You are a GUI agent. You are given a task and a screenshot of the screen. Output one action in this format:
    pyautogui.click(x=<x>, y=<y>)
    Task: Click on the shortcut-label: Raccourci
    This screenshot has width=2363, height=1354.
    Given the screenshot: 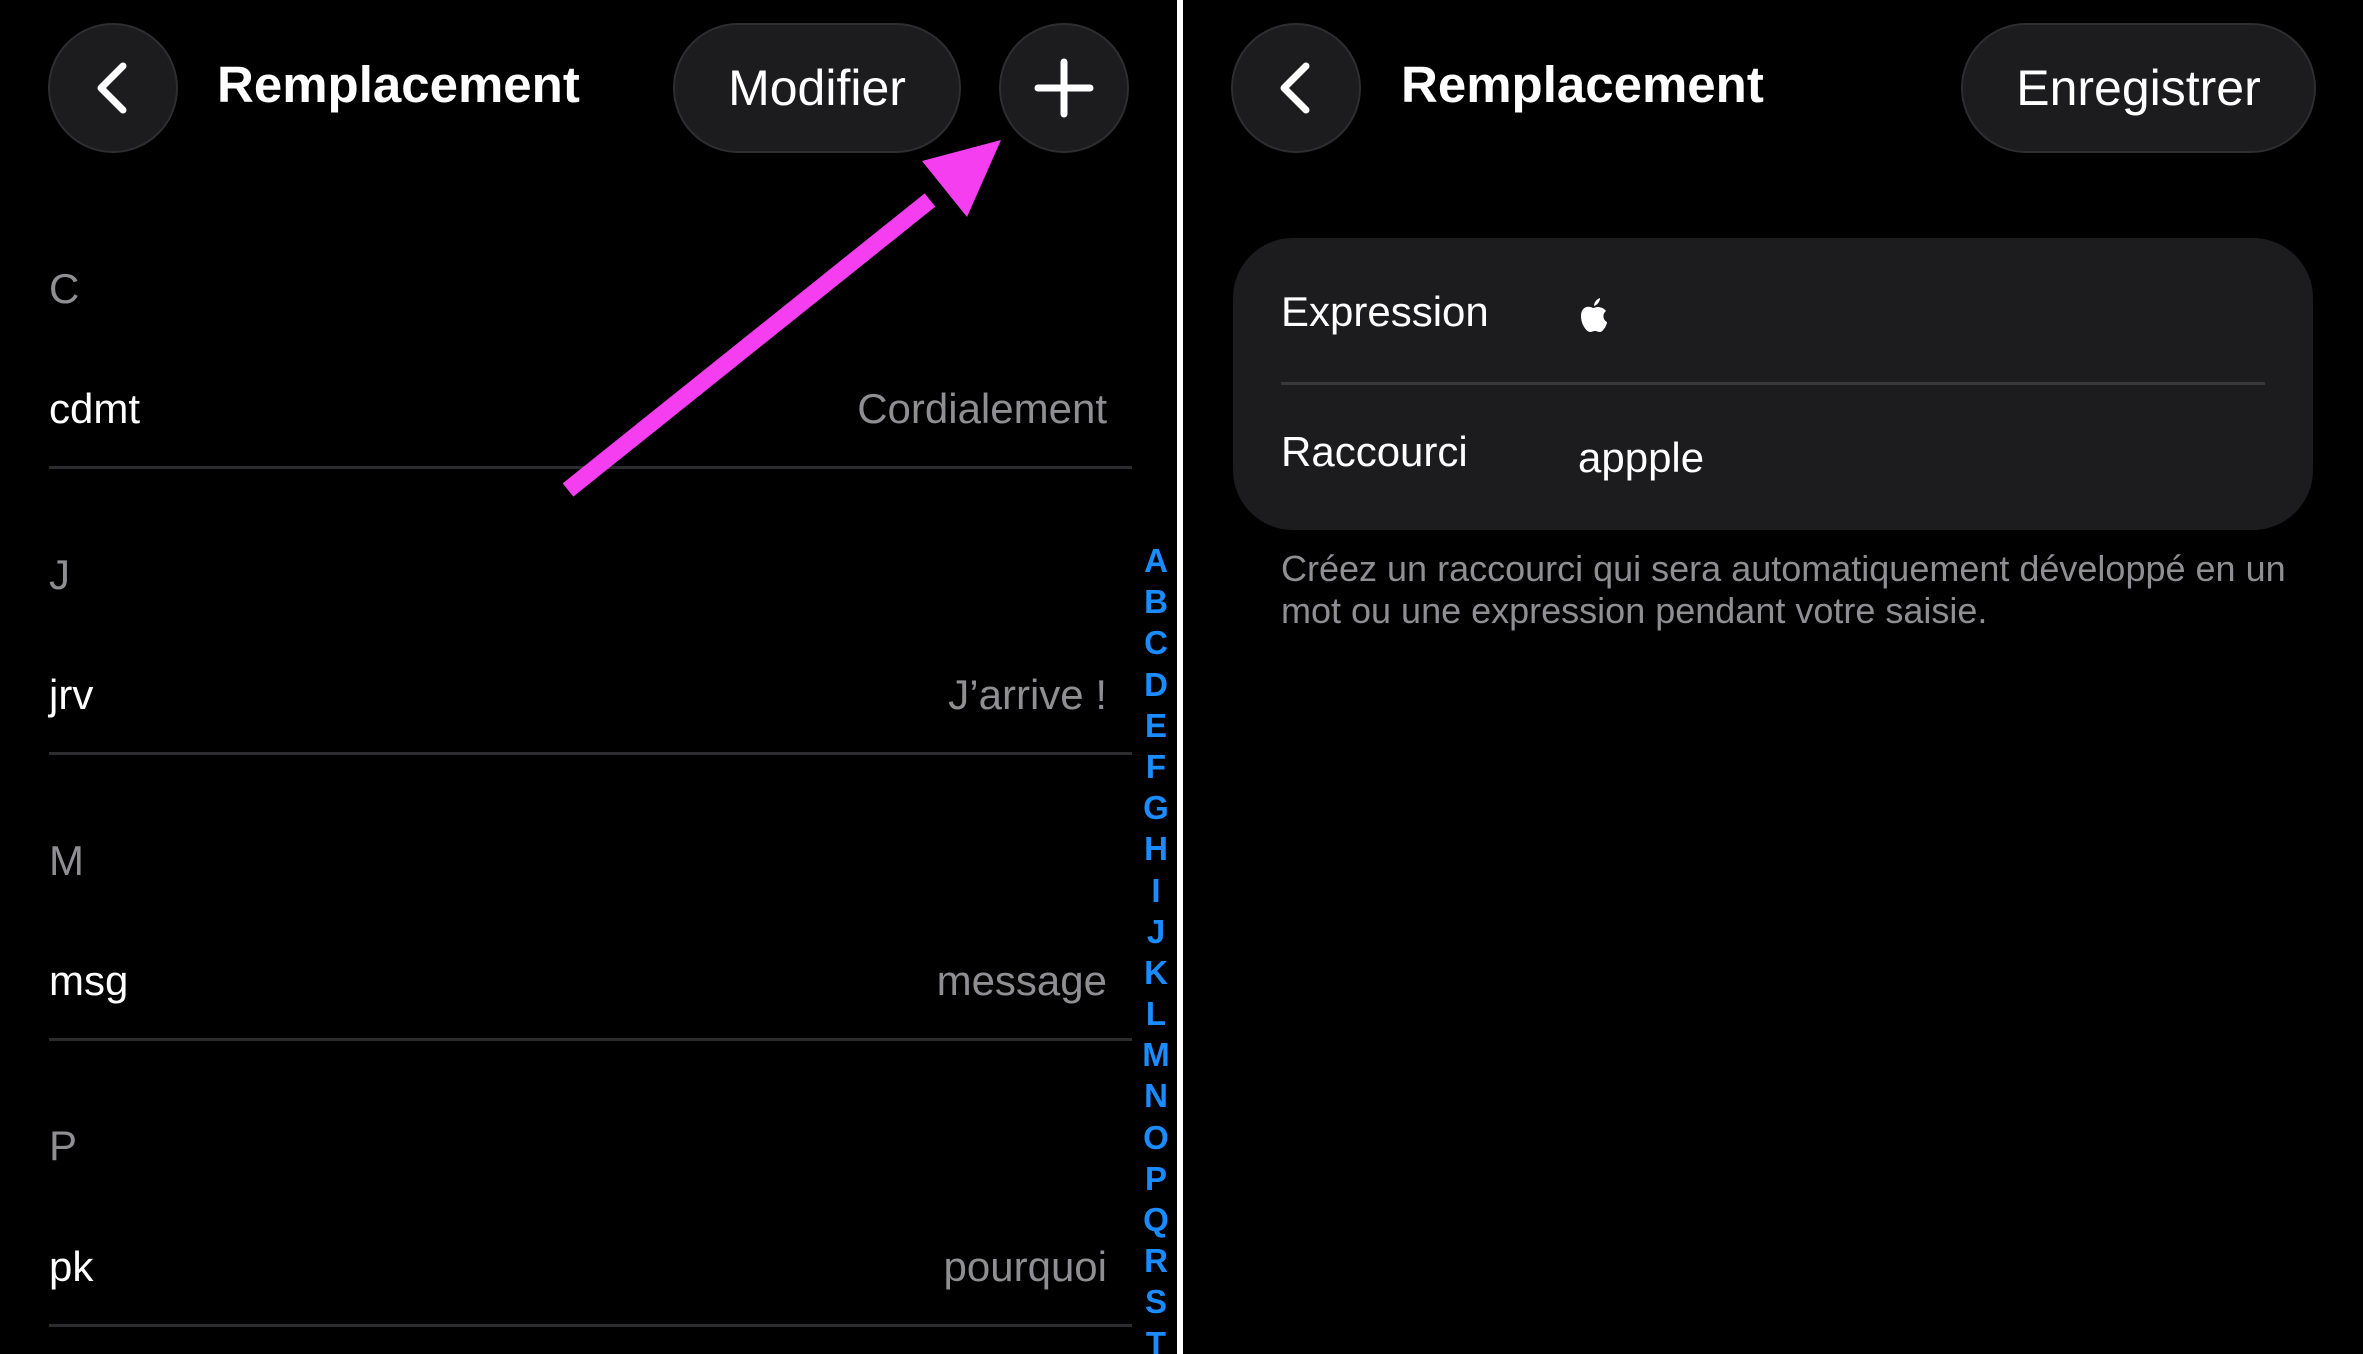 What is the action you would take?
    pyautogui.click(x=1374, y=451)
    